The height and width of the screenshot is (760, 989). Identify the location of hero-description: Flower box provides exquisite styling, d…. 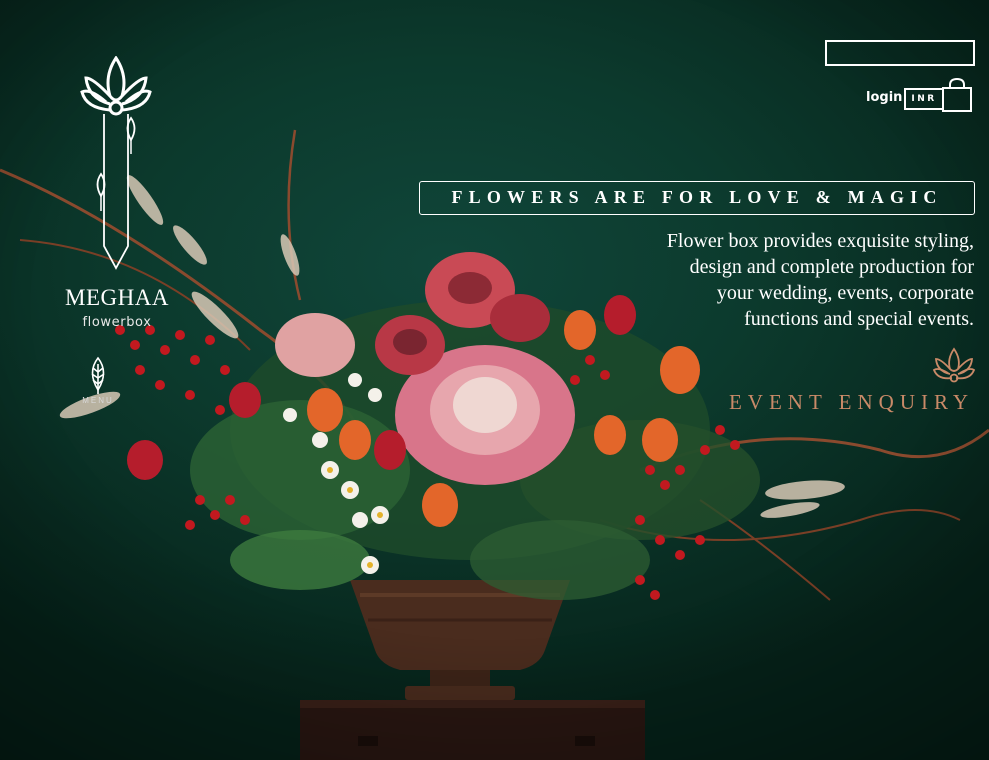
(767, 280).